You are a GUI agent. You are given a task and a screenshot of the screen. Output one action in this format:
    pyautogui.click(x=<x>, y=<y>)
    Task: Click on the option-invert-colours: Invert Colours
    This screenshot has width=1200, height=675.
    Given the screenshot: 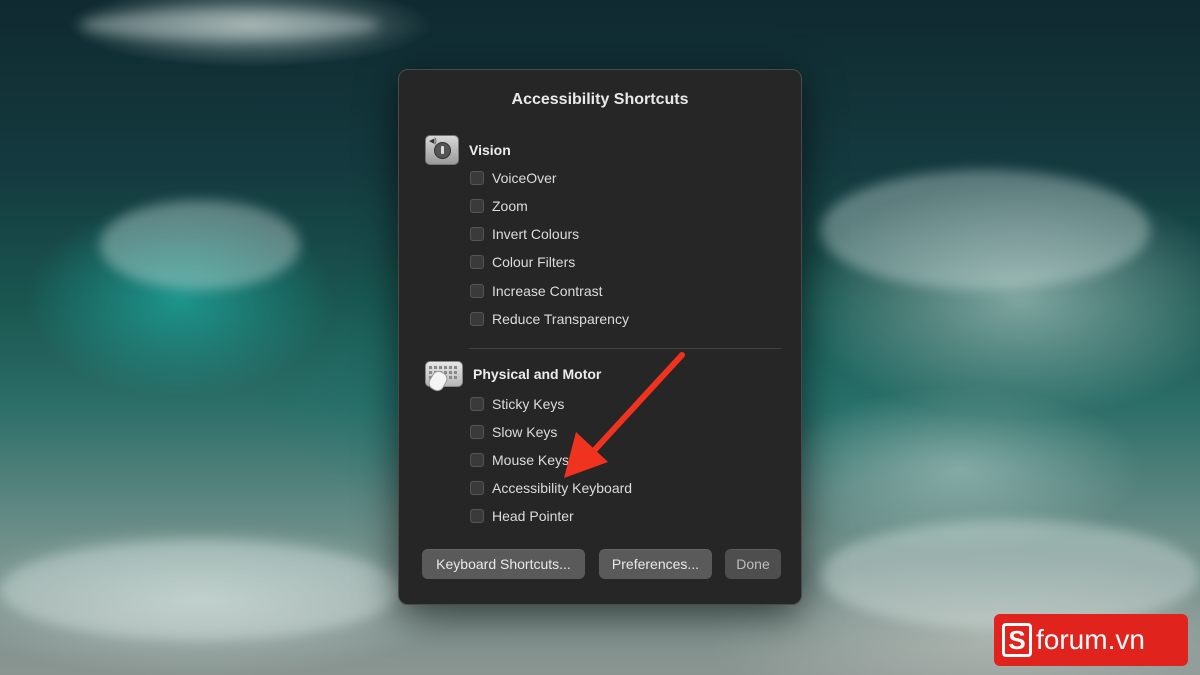 What is the action you would take?
    pyautogui.click(x=524, y=234)
    